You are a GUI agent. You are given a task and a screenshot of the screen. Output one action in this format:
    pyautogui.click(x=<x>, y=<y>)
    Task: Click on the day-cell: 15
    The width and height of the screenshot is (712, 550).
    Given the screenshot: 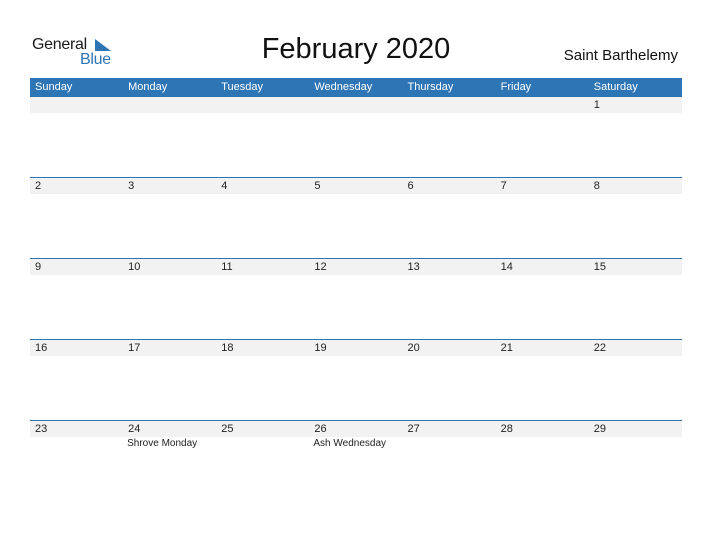 What is the action you would take?
    pyautogui.click(x=599, y=267)
    